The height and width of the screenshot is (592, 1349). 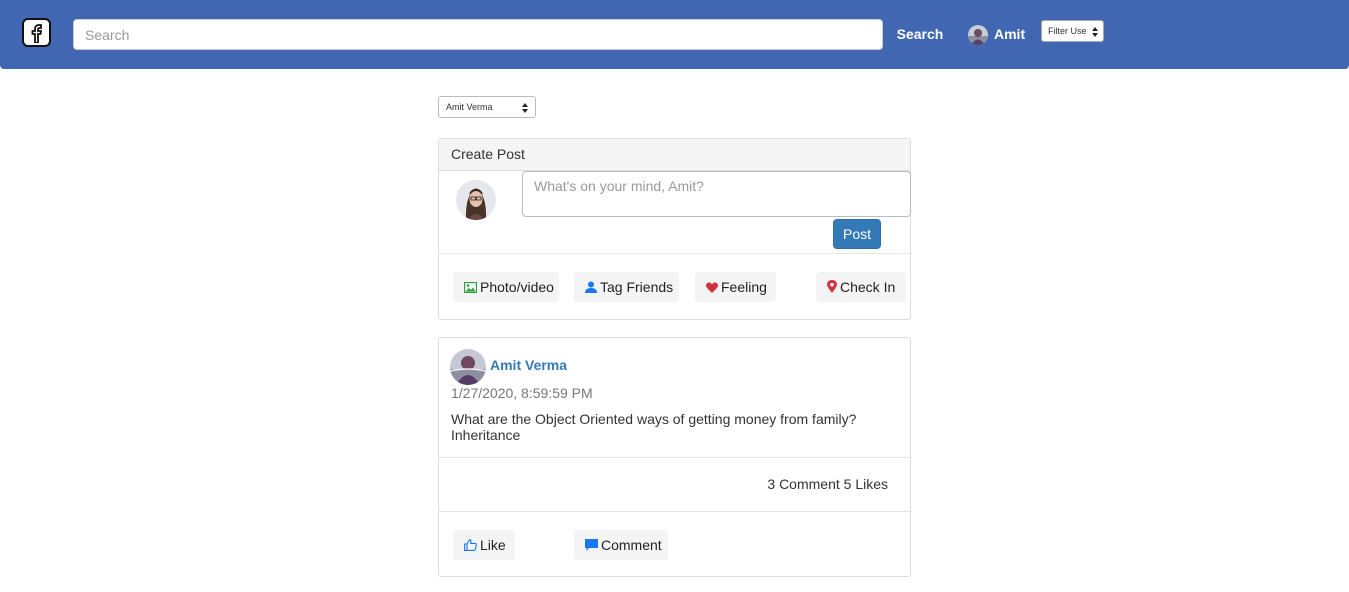 I want to click on feeling-button: Feeling, so click(x=735, y=287).